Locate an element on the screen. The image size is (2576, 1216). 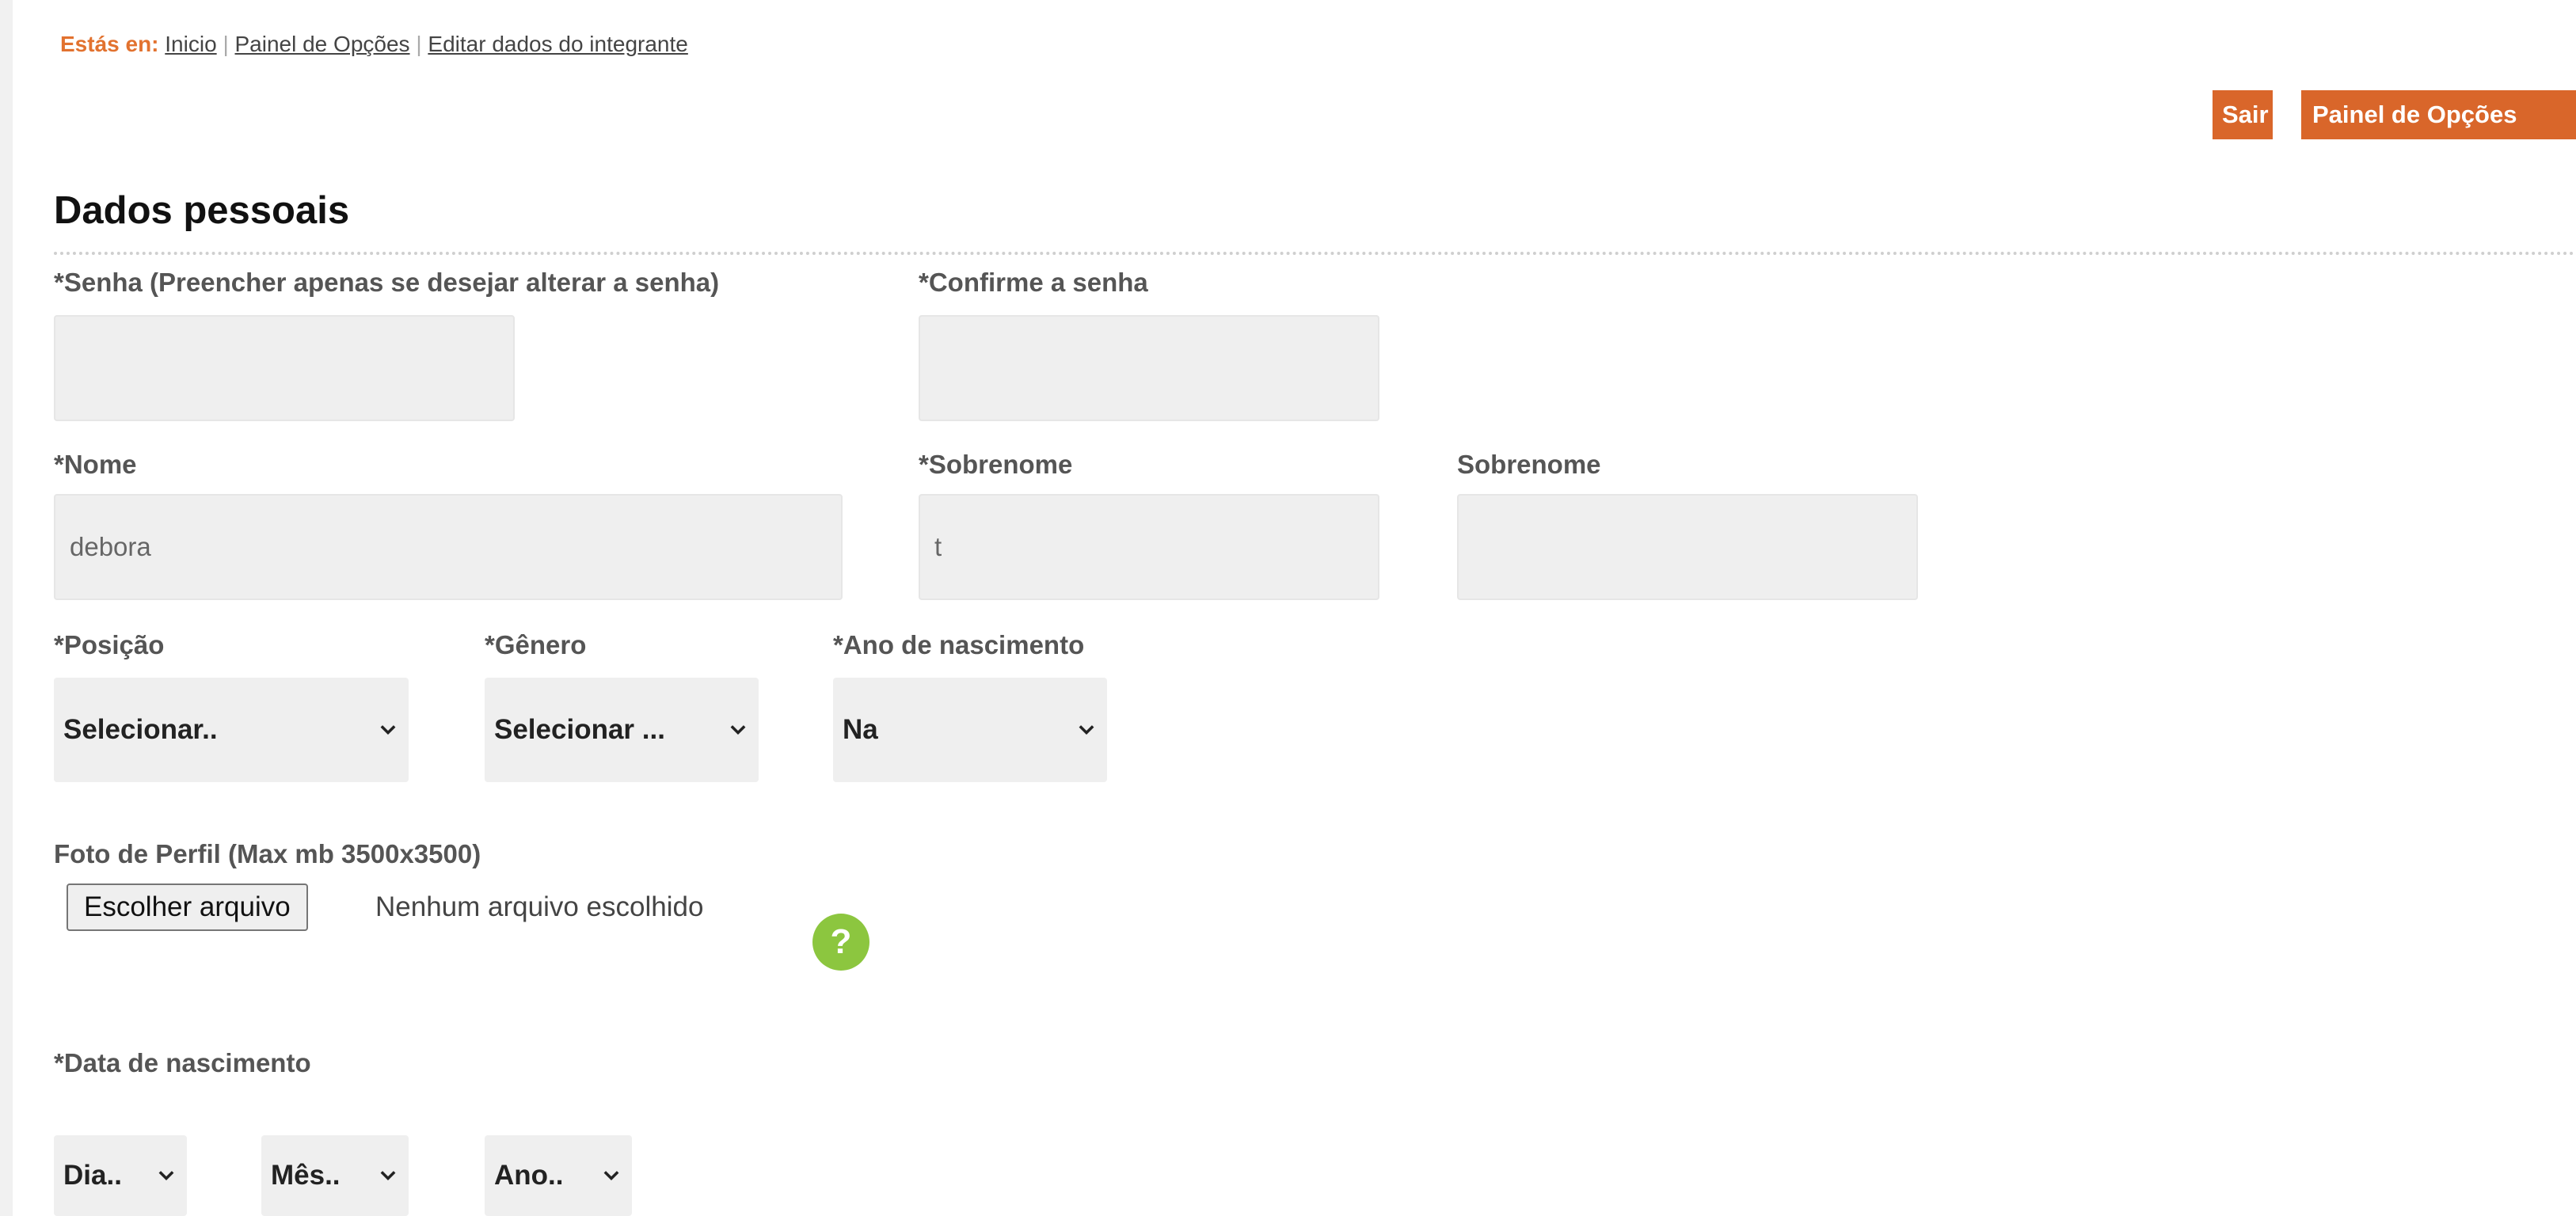
birth-year-label: *Ano de nascimento is located at coordinates (959, 644).